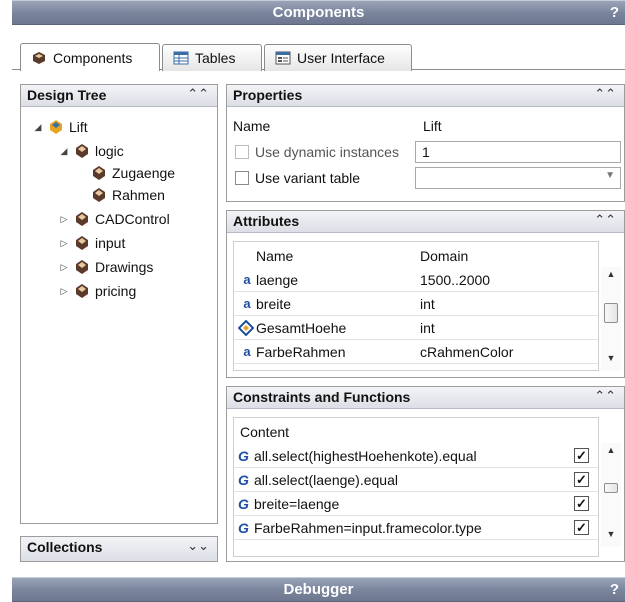 The width and height of the screenshot is (625, 602). I want to click on constraint-row: G FarbeRahmen=input.framecolor.type ✓, so click(416, 528).